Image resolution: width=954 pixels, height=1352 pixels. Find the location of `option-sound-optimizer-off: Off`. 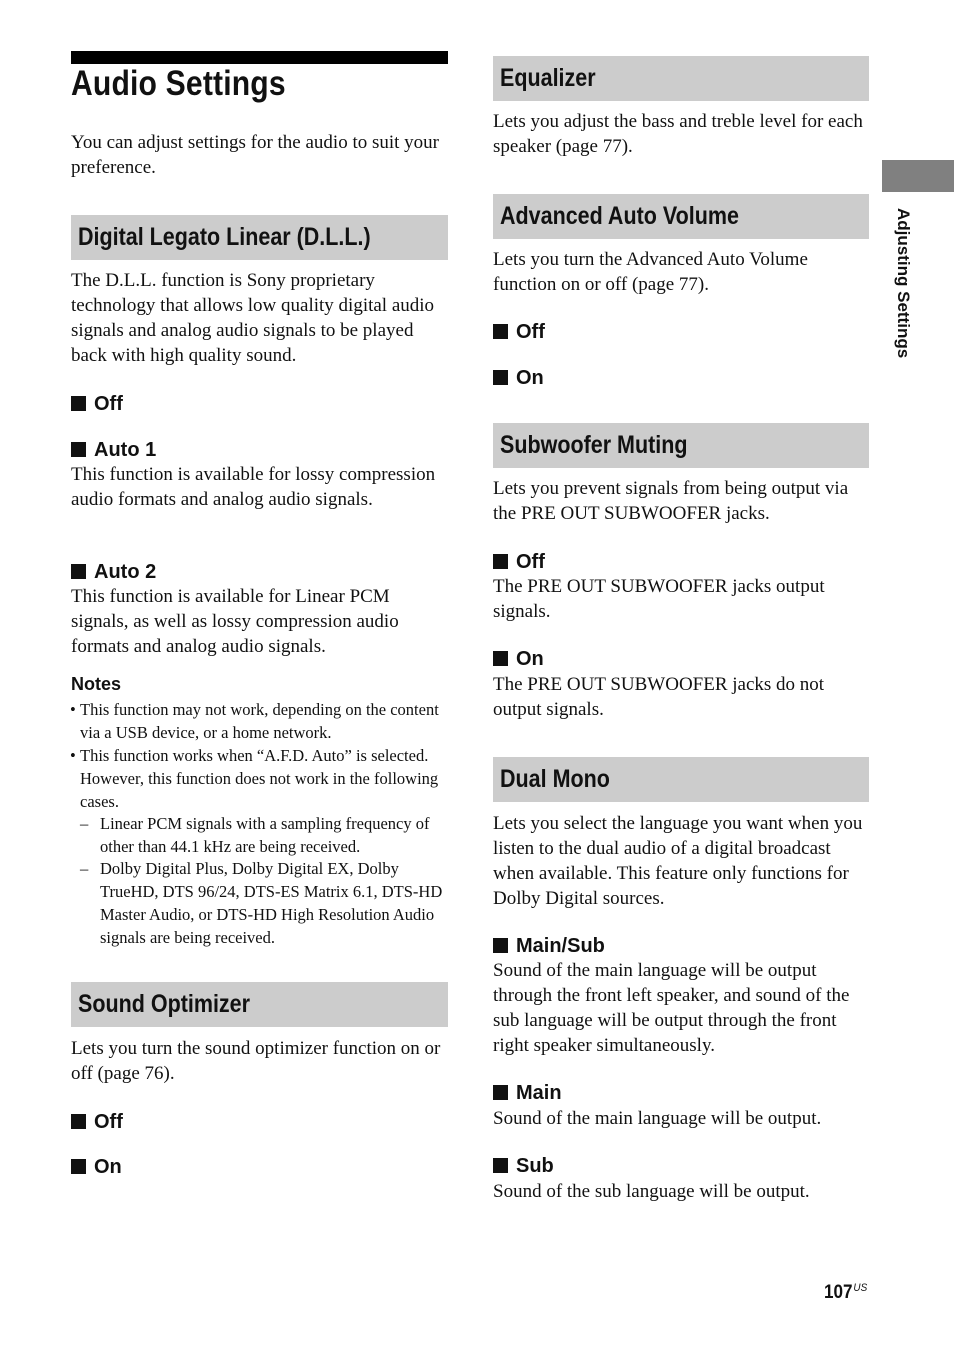

option-sound-optimizer-off: Off is located at coordinates (97, 1122).